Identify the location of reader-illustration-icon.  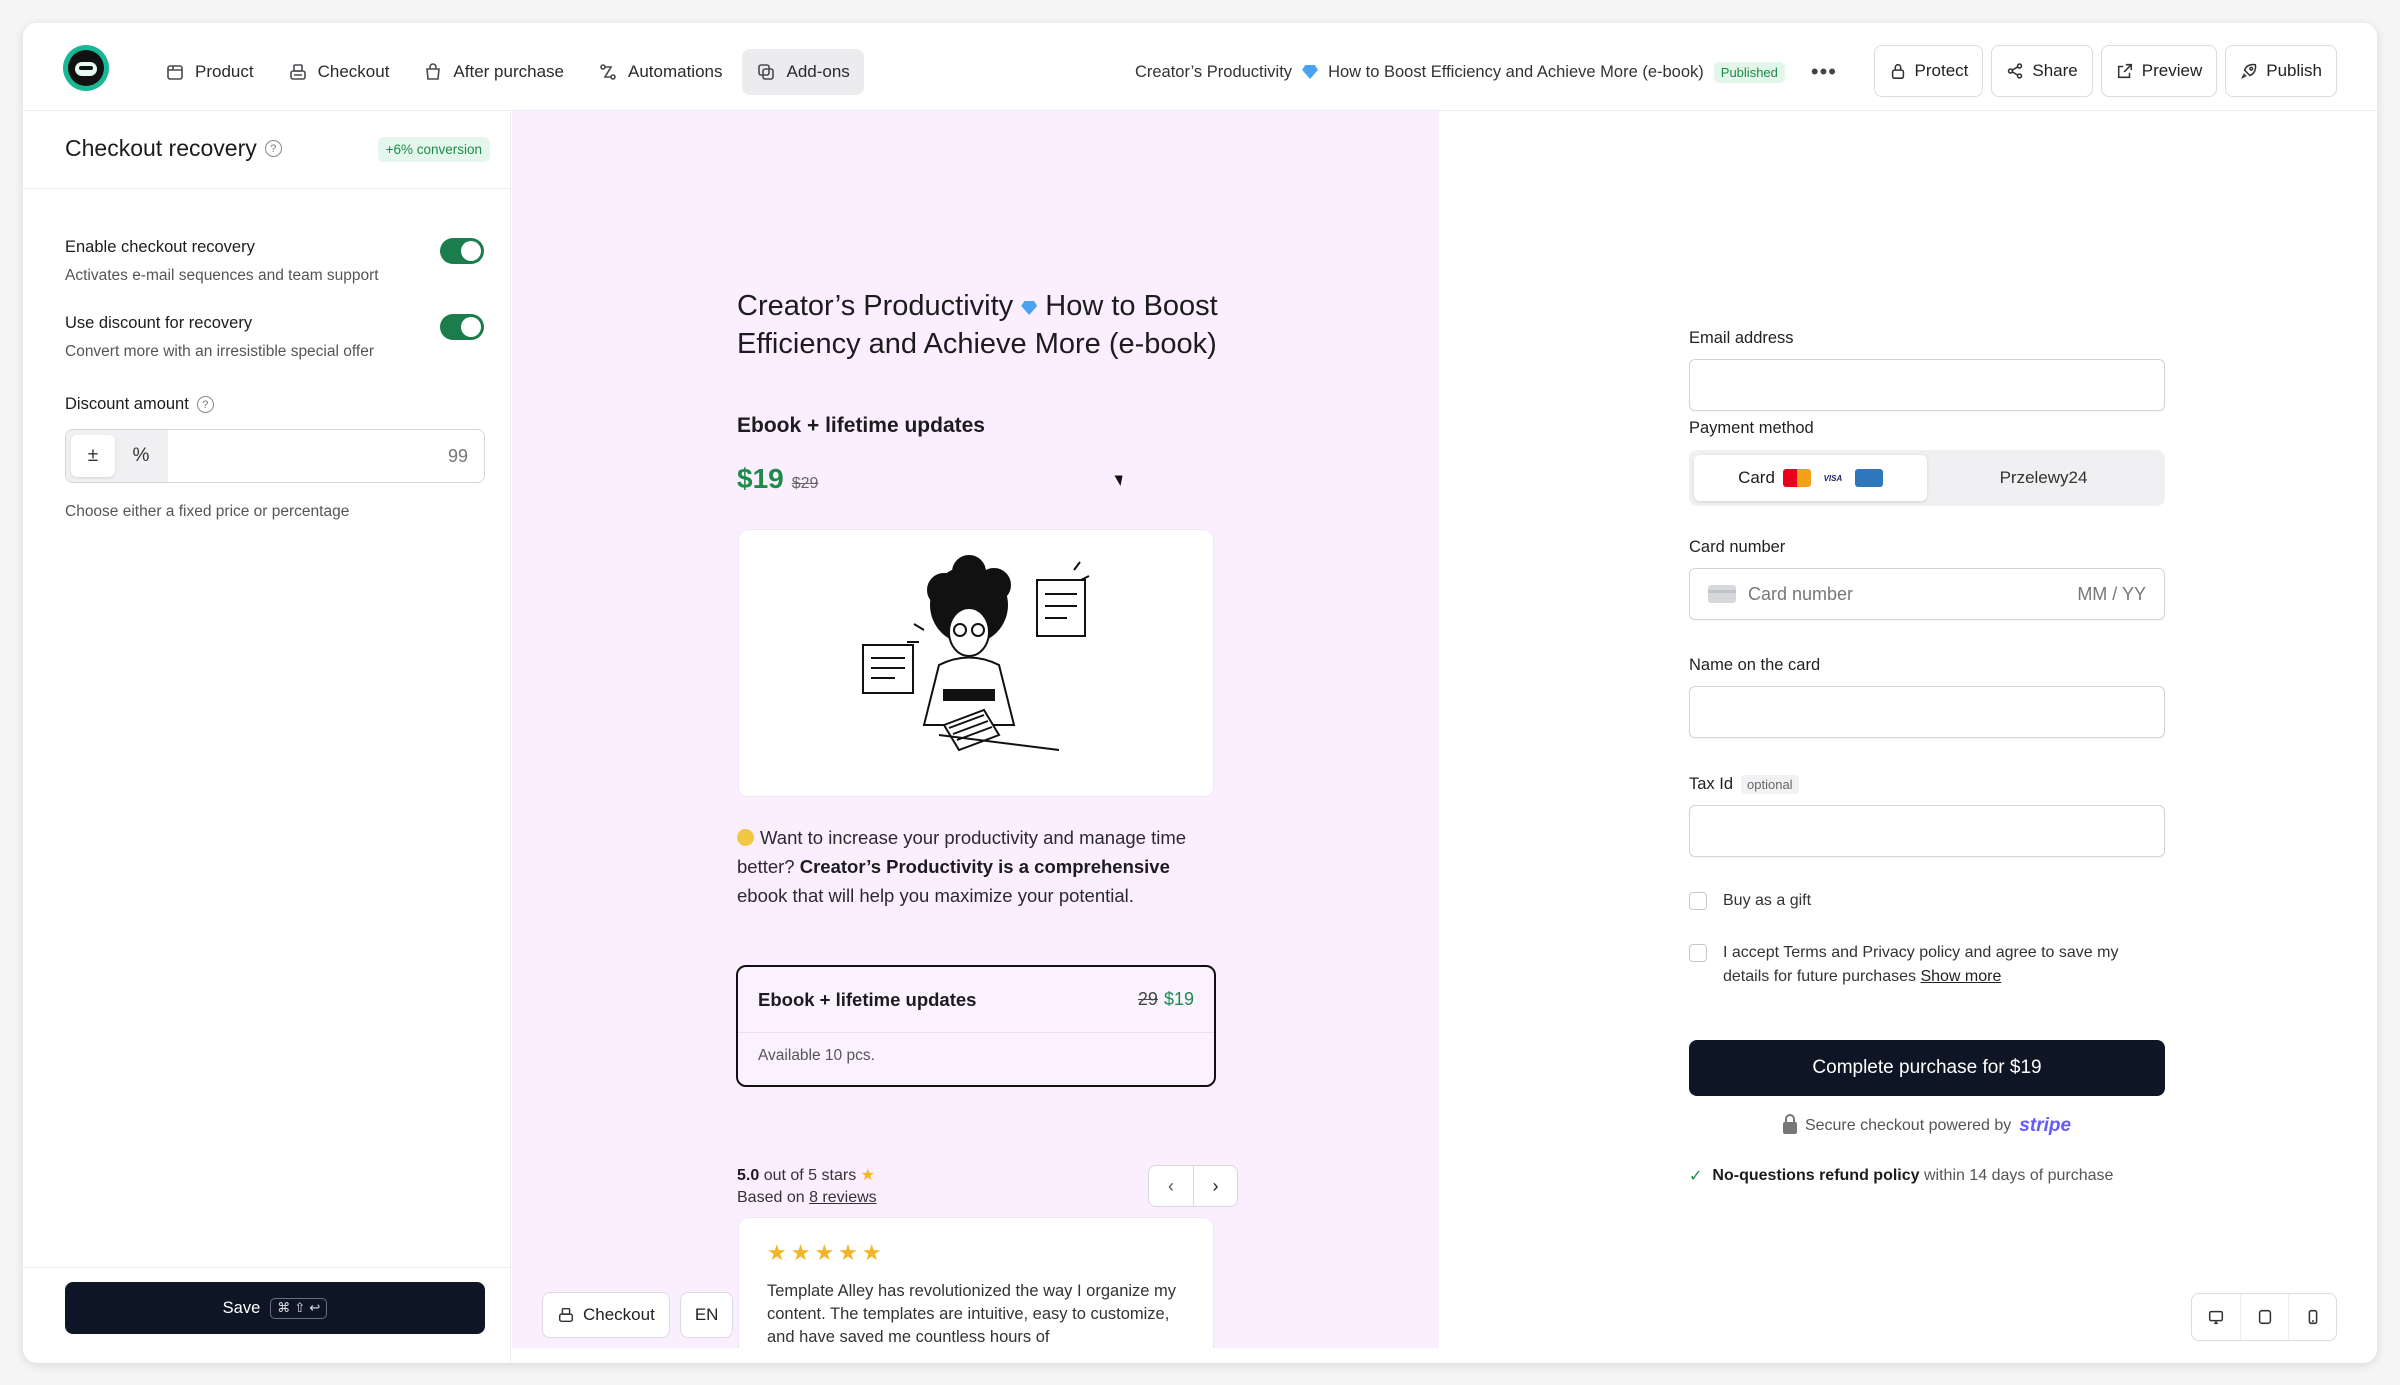
(976, 653).